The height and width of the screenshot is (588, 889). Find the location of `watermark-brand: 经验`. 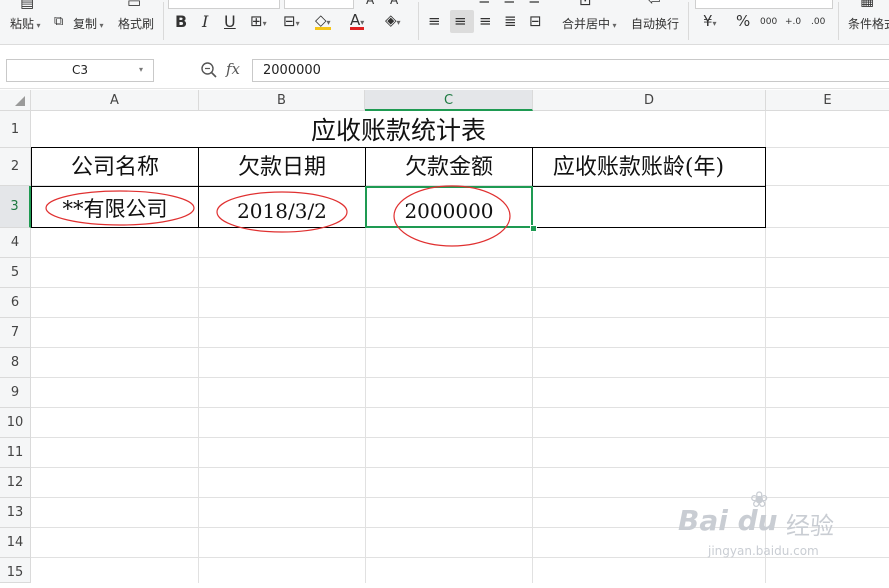

watermark-brand: 经验 is located at coordinates (810, 526).